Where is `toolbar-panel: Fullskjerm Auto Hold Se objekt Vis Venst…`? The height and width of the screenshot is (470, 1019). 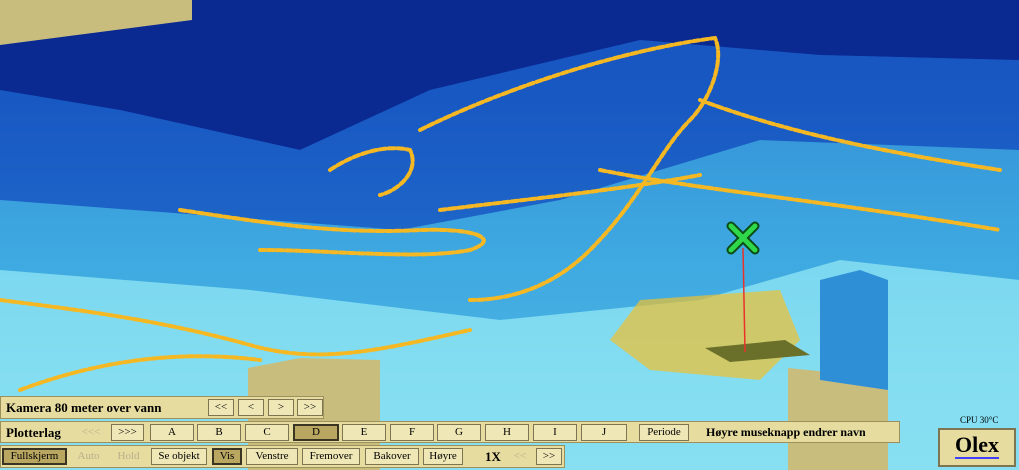
toolbar-panel: Fullskjerm Auto Hold Se objekt Vis Venst… is located at coordinates (282, 456).